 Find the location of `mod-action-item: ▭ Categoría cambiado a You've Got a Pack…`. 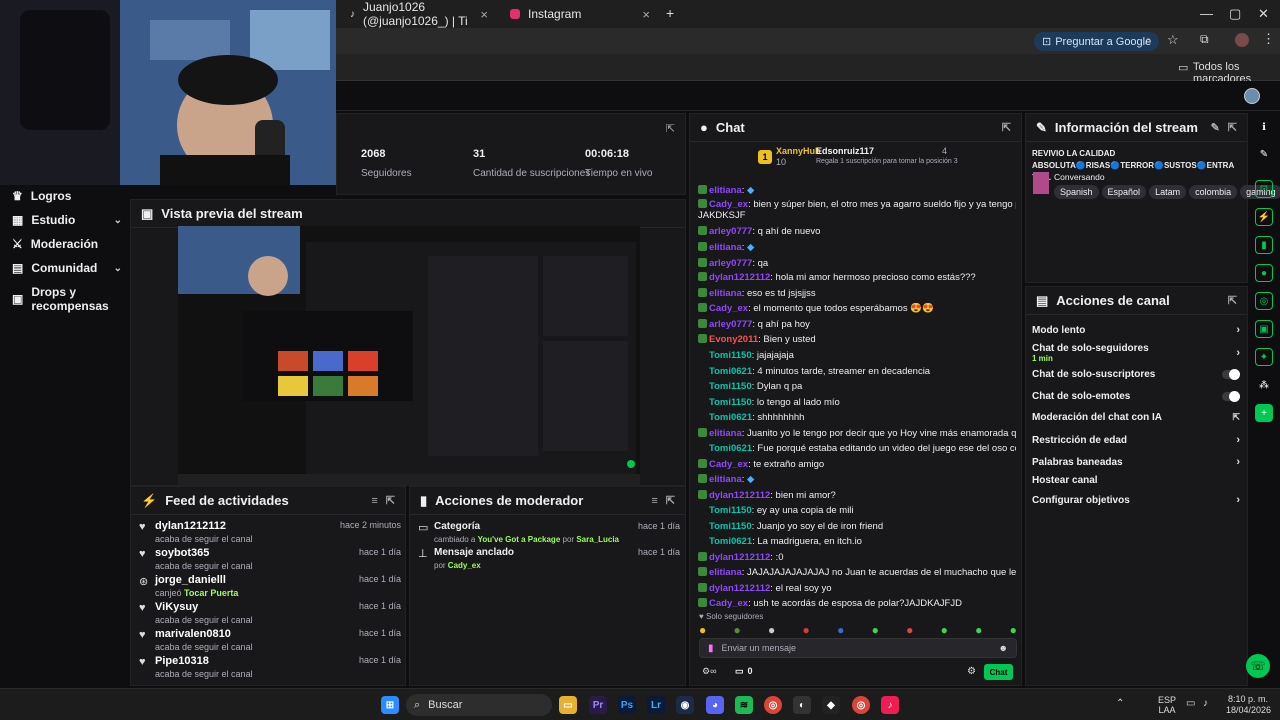

mod-action-item: ▭ Categoría cambiado a You've Got a Pack… is located at coordinates (549, 532).